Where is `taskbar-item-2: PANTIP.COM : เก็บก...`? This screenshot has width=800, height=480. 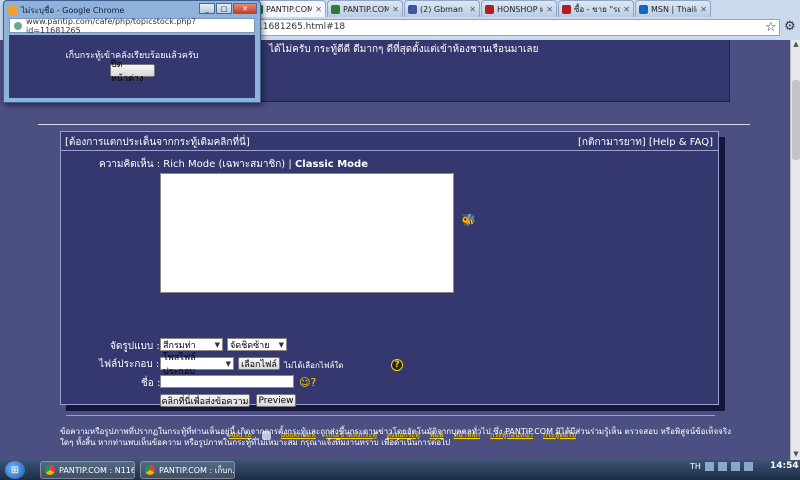
taskbar-item-2: PANTIP.COM : เก็บก... is located at coordinates (187, 470).